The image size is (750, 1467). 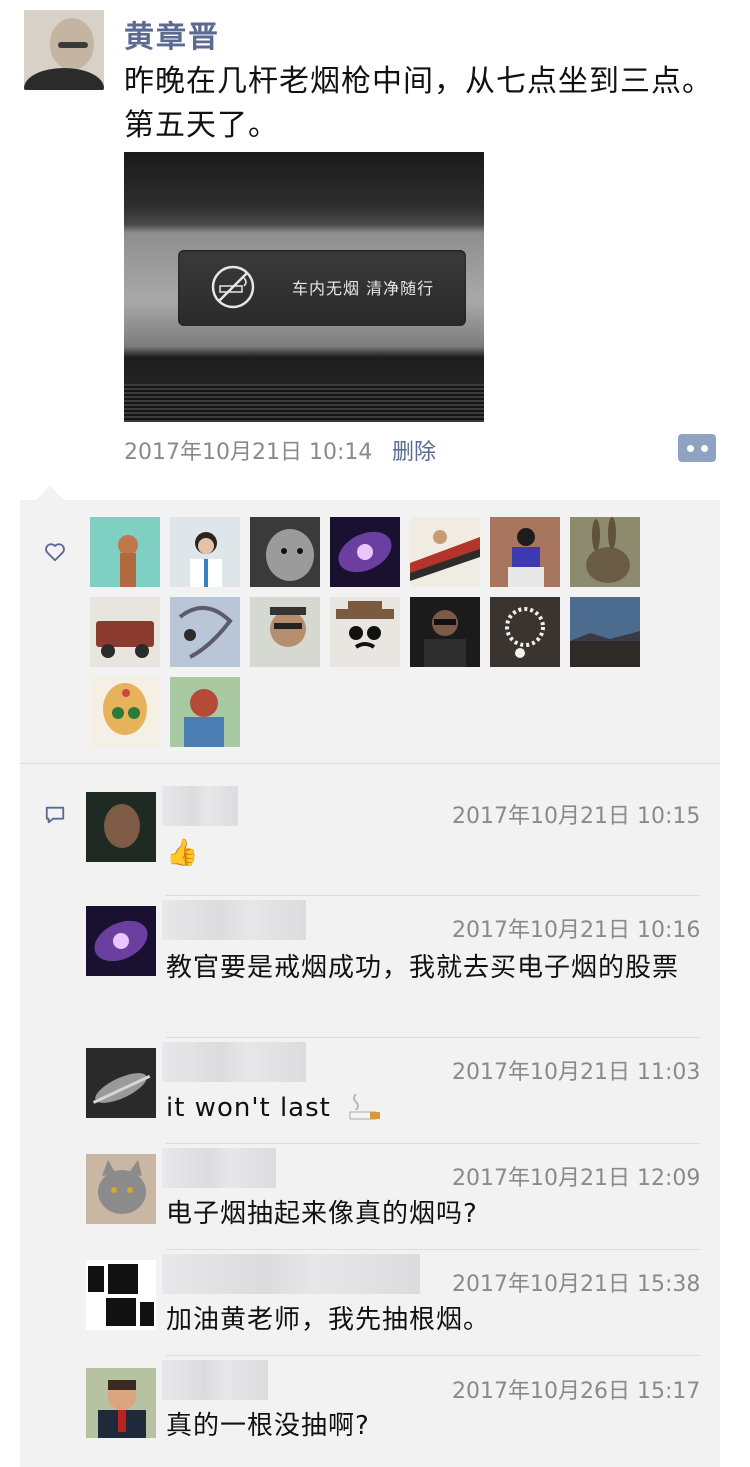 I want to click on cigarette-emoji, so click(x=365, y=1106).